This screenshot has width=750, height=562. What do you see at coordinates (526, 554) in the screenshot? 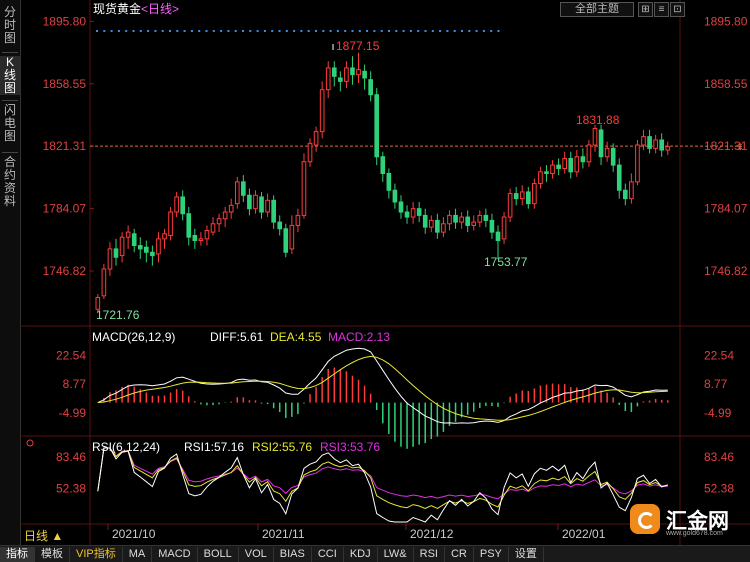
I see `indicator-tab-14: 设置` at bounding box center [526, 554].